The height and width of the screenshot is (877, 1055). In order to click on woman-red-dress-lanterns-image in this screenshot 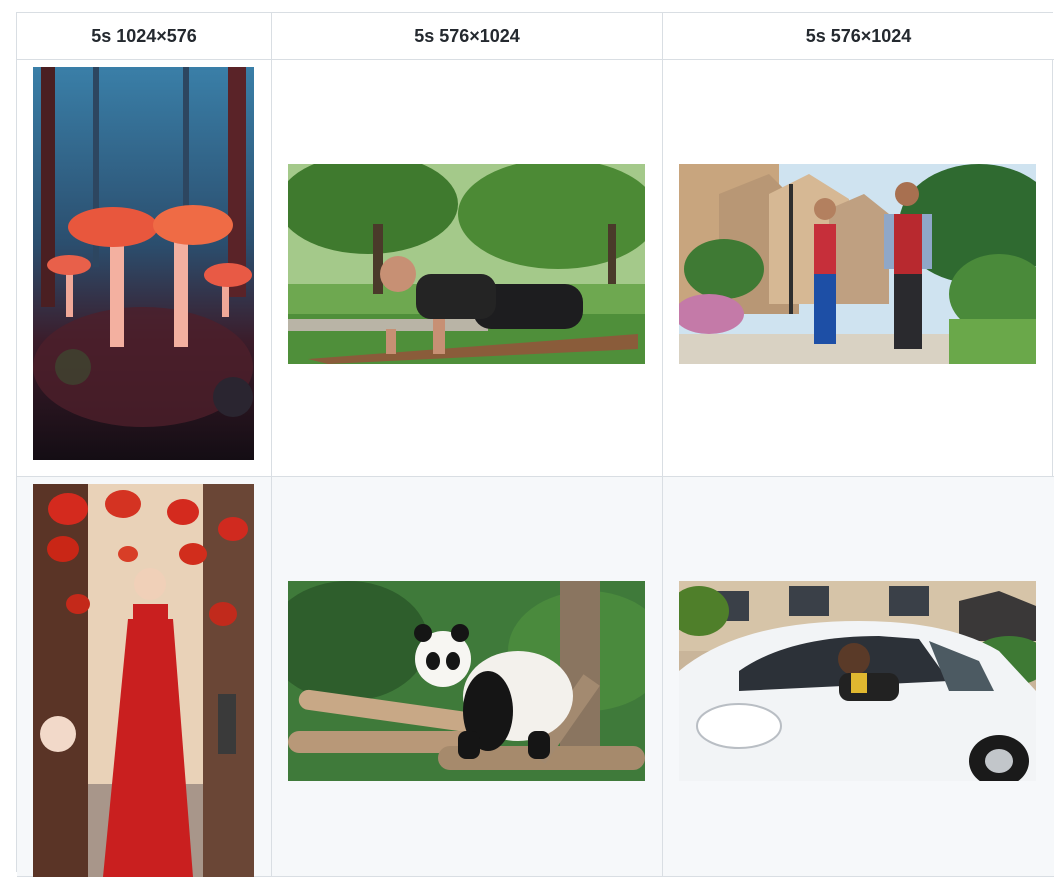, I will do `click(143, 680)`.